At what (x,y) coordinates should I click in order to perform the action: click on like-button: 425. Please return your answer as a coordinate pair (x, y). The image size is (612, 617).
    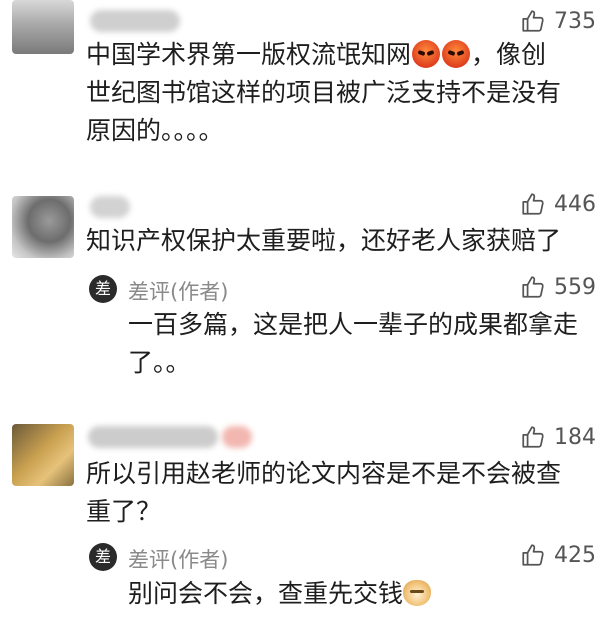
    Looking at the image, I should click on (558, 555).